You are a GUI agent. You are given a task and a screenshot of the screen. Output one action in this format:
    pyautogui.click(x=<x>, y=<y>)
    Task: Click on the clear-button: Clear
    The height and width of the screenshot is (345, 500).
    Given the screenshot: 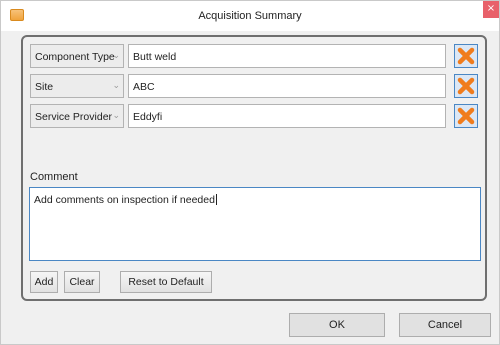 What is the action you would take?
    pyautogui.click(x=82, y=282)
    